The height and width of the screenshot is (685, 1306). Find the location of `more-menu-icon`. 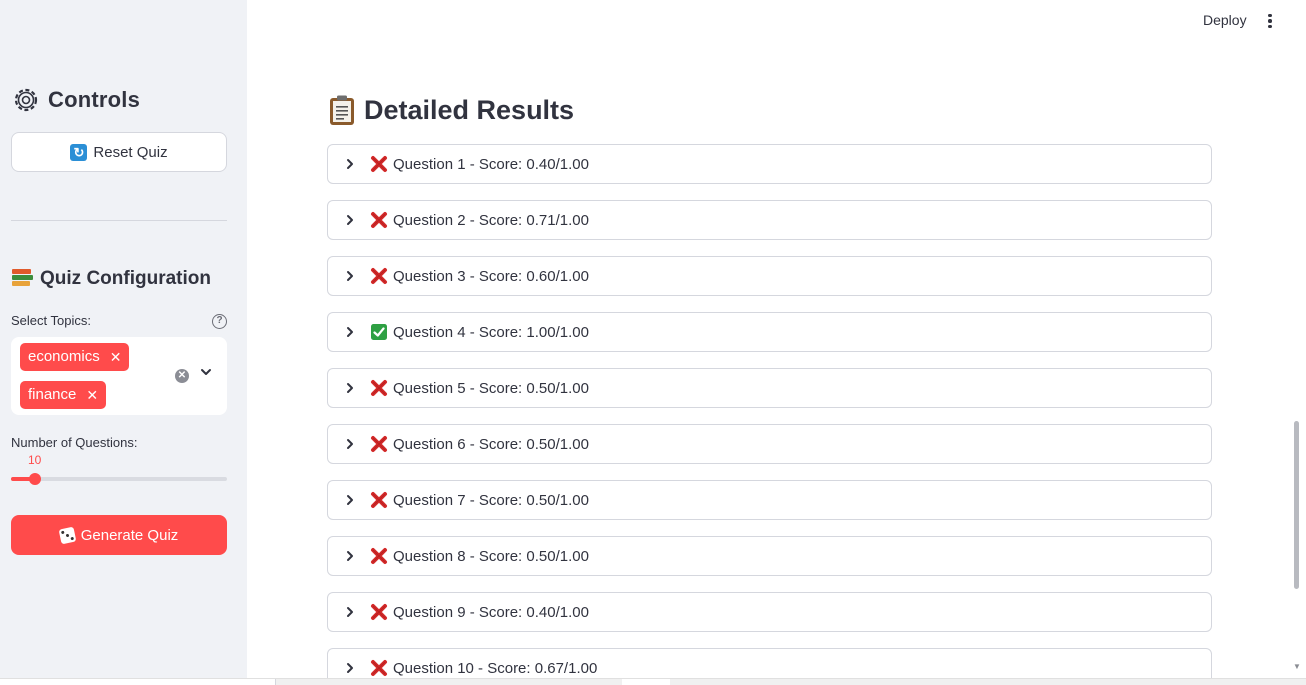

more-menu-icon is located at coordinates (1270, 21).